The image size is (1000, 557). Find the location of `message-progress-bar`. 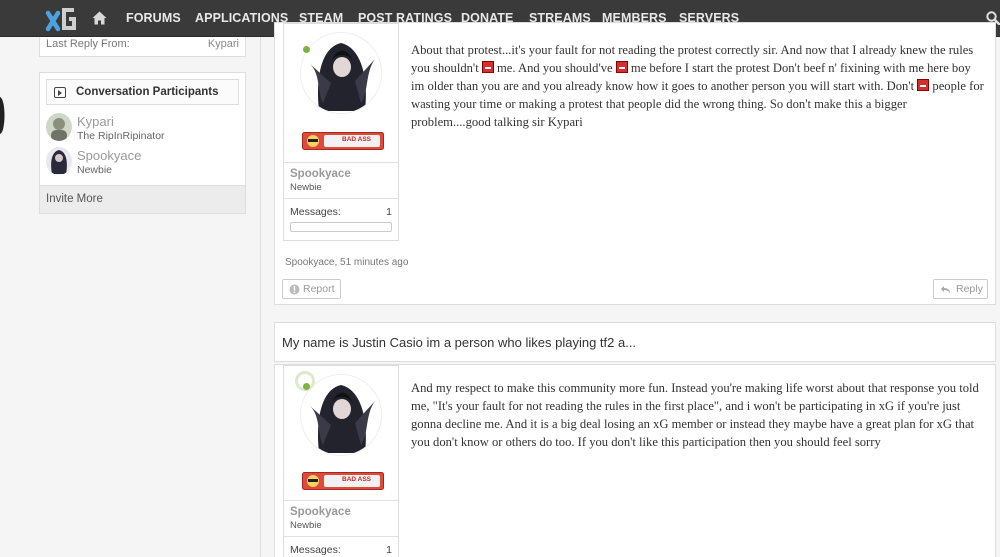

message-progress-bar is located at coordinates (341, 227).